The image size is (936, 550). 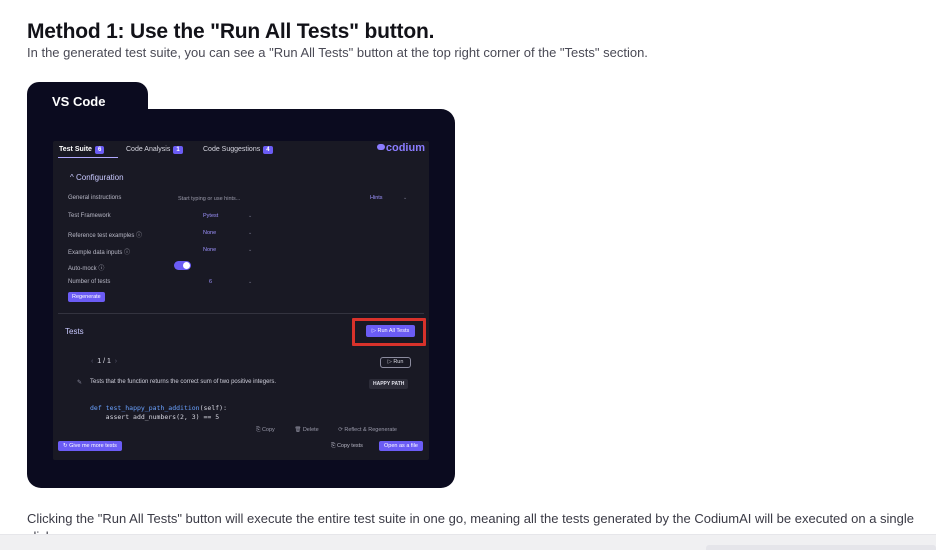 What do you see at coordinates (89, 282) in the screenshot?
I see `number-of-tests-label: Number of tests` at bounding box center [89, 282].